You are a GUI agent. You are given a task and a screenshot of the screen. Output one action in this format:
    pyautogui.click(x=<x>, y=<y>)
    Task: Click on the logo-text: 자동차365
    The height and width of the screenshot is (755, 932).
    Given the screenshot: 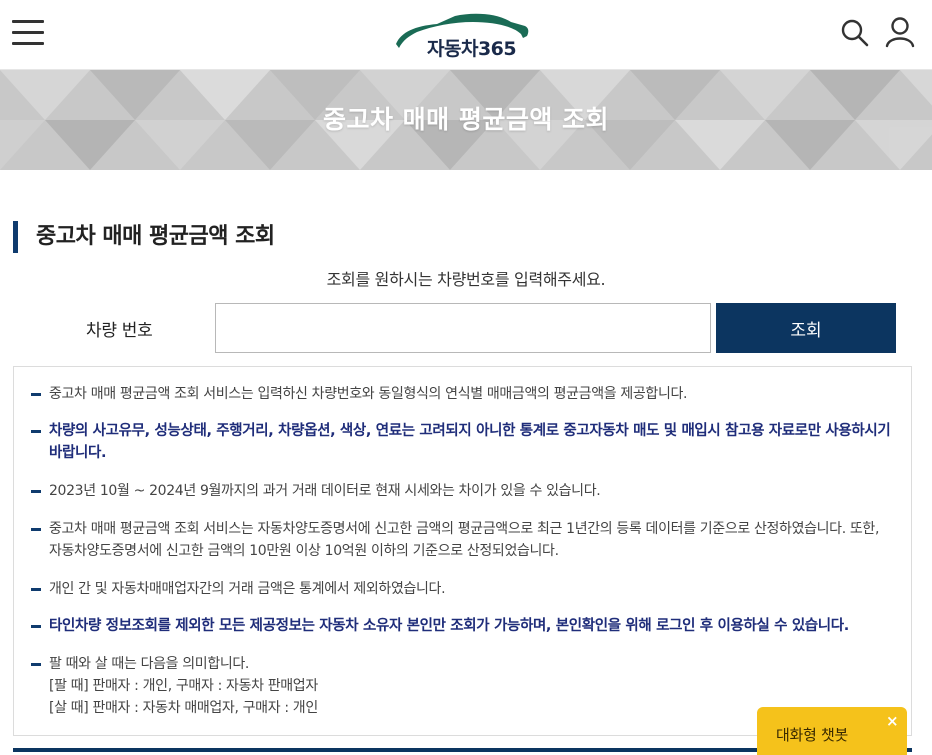 What is the action you would take?
    pyautogui.click(x=472, y=49)
    